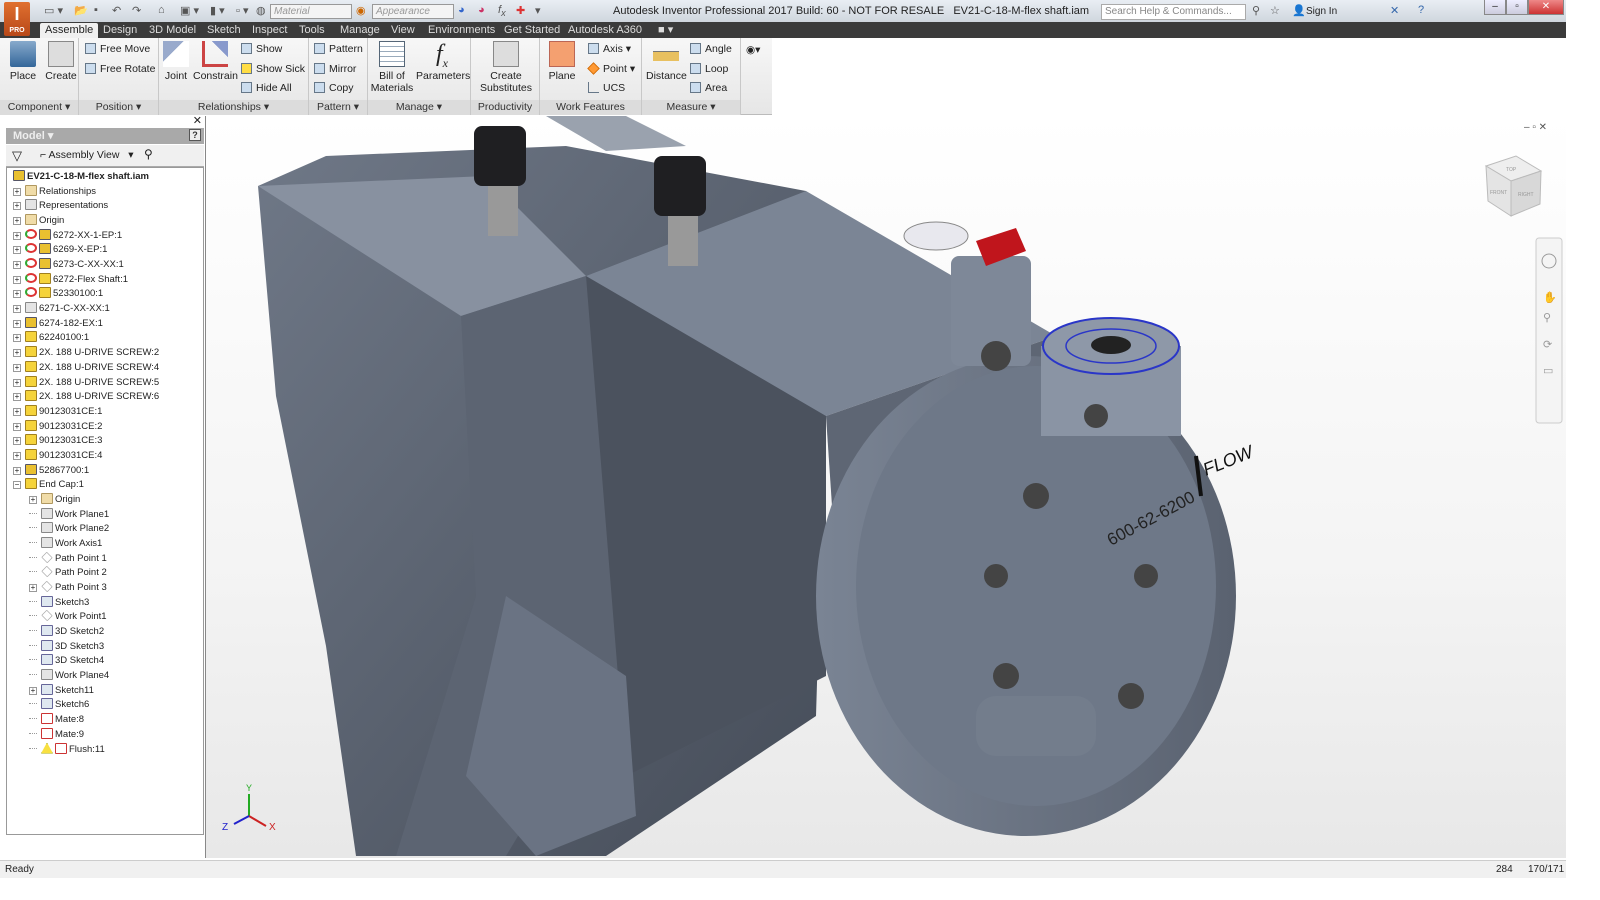 The height and width of the screenshot is (900, 1600). What do you see at coordinates (61, 691) in the screenshot?
I see `tree-node: + Sketch11` at bounding box center [61, 691].